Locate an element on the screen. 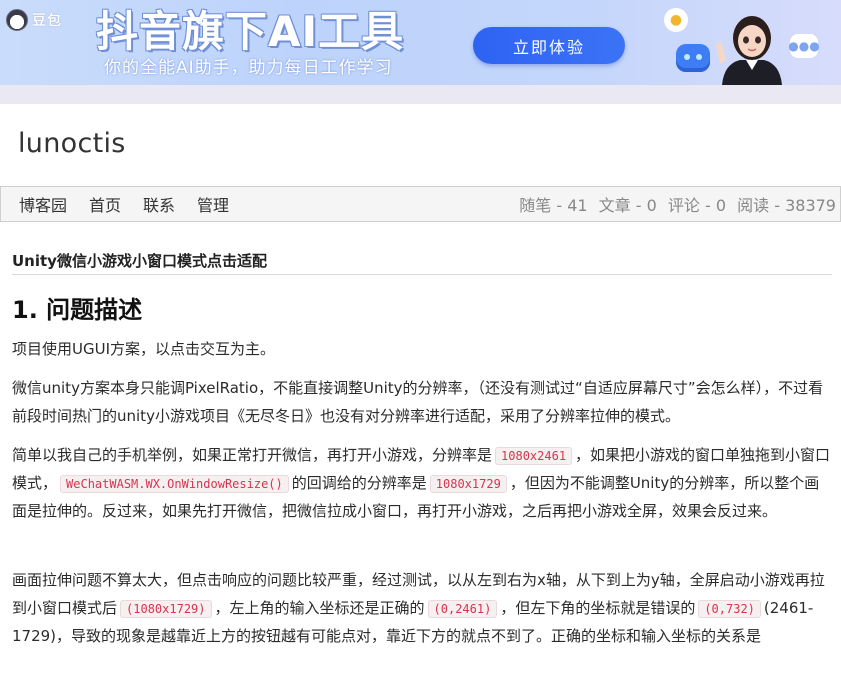 The image size is (841, 685). post-title: Unity微信小游戏小窗口模式点击适配 is located at coordinates (139, 260).